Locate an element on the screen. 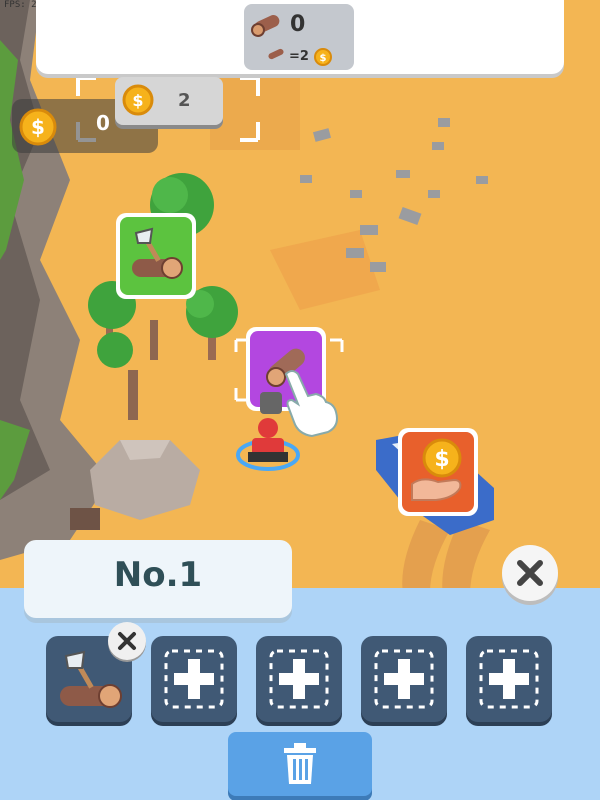 The image size is (600, 800). close-button is located at coordinates (530, 573).